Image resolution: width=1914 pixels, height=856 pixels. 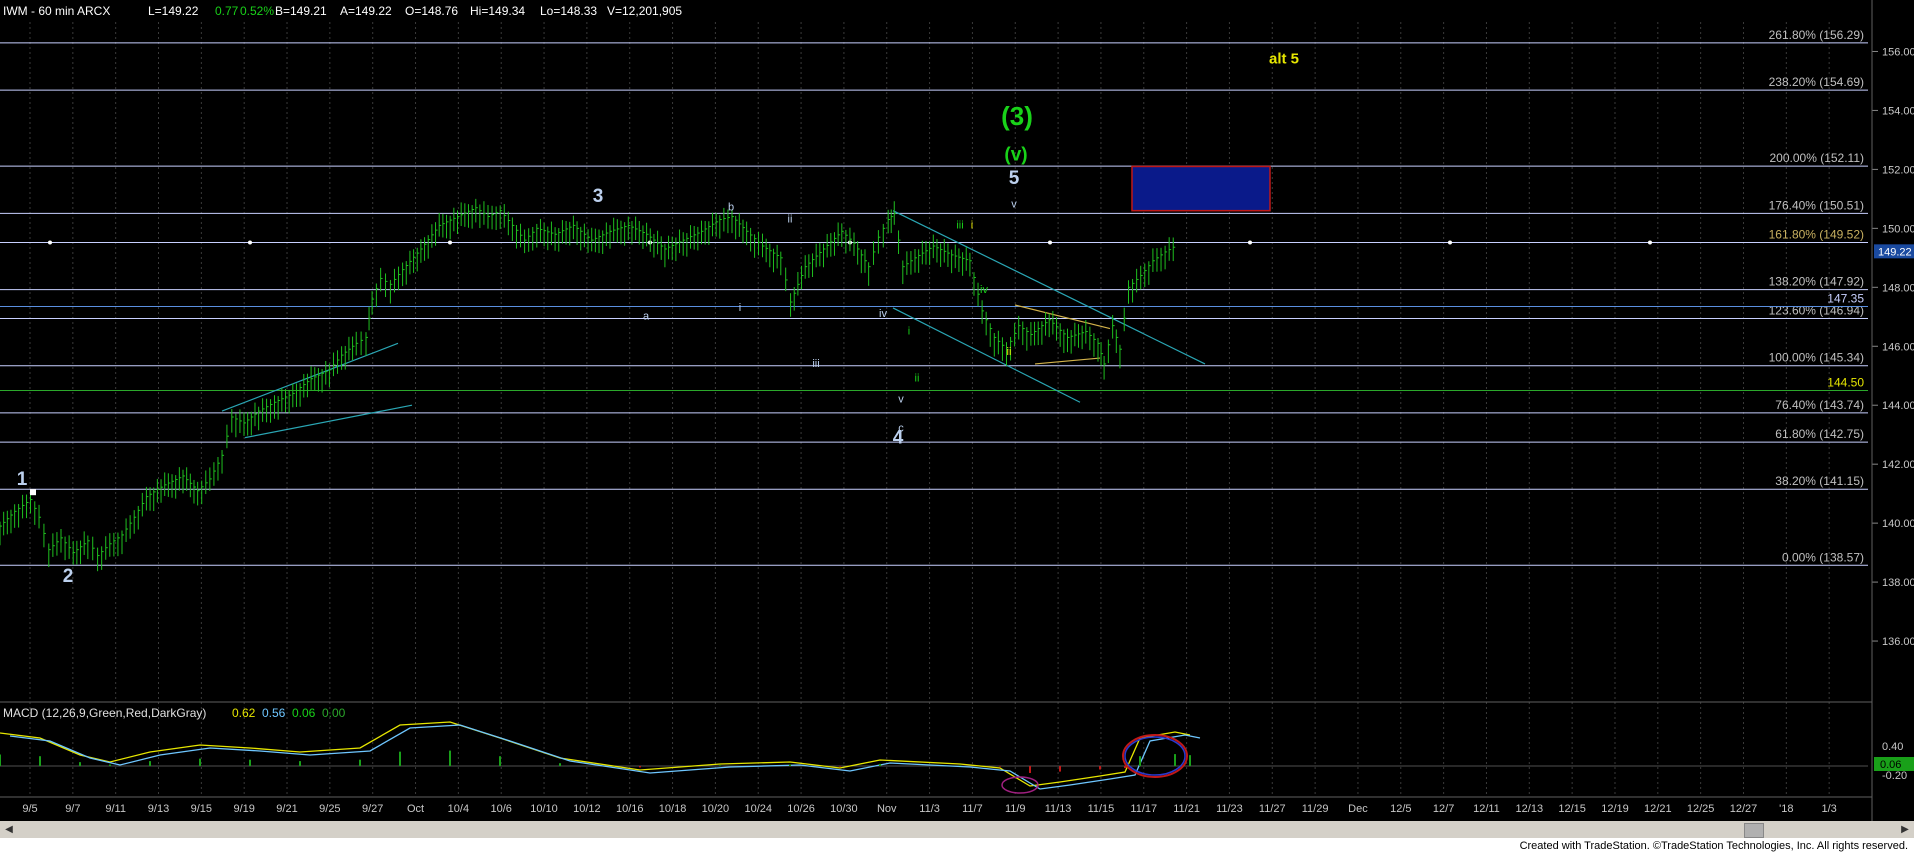 What do you see at coordinates (1701, 809) in the screenshot?
I see `x-tick-label: 12/25` at bounding box center [1701, 809].